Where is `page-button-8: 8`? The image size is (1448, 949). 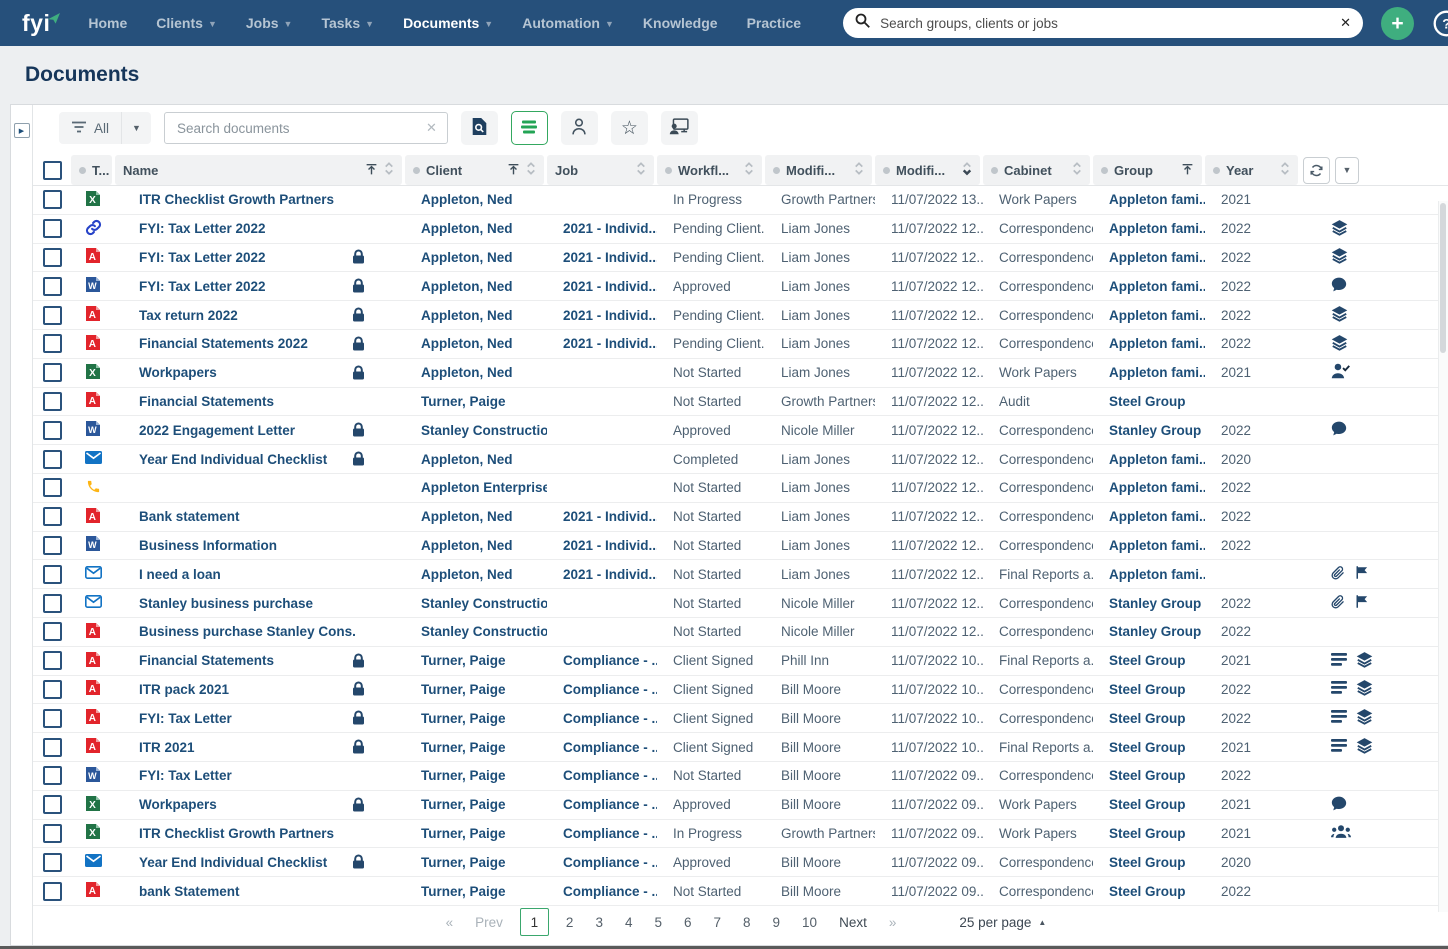
page-button-8: 8 is located at coordinates (747, 922).